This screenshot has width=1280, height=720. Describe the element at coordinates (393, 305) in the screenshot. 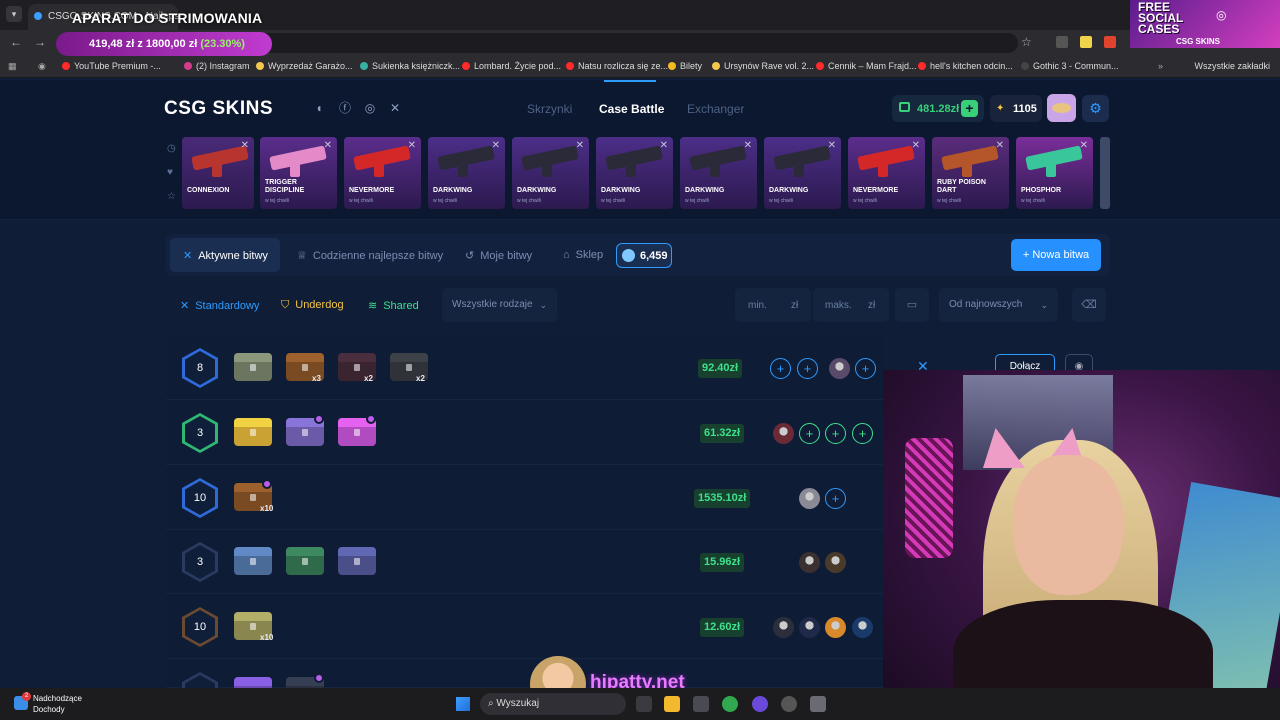

I see `filter-shared: ≋ Shared` at that location.